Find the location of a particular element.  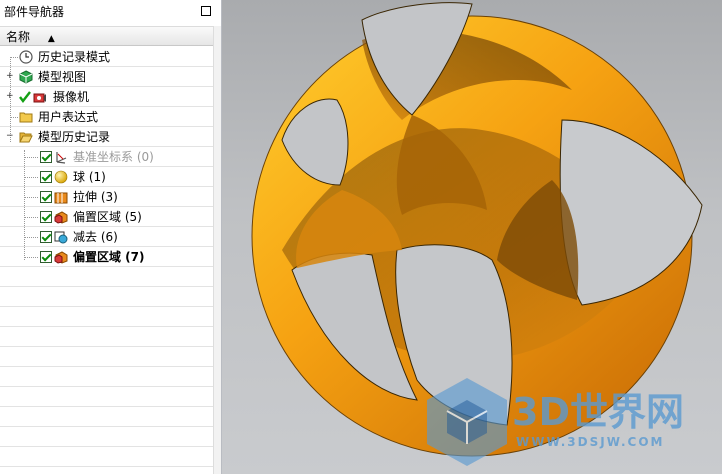

tree-item-datum-csys: 基准坐标系 (0) is located at coordinates (106, 157).